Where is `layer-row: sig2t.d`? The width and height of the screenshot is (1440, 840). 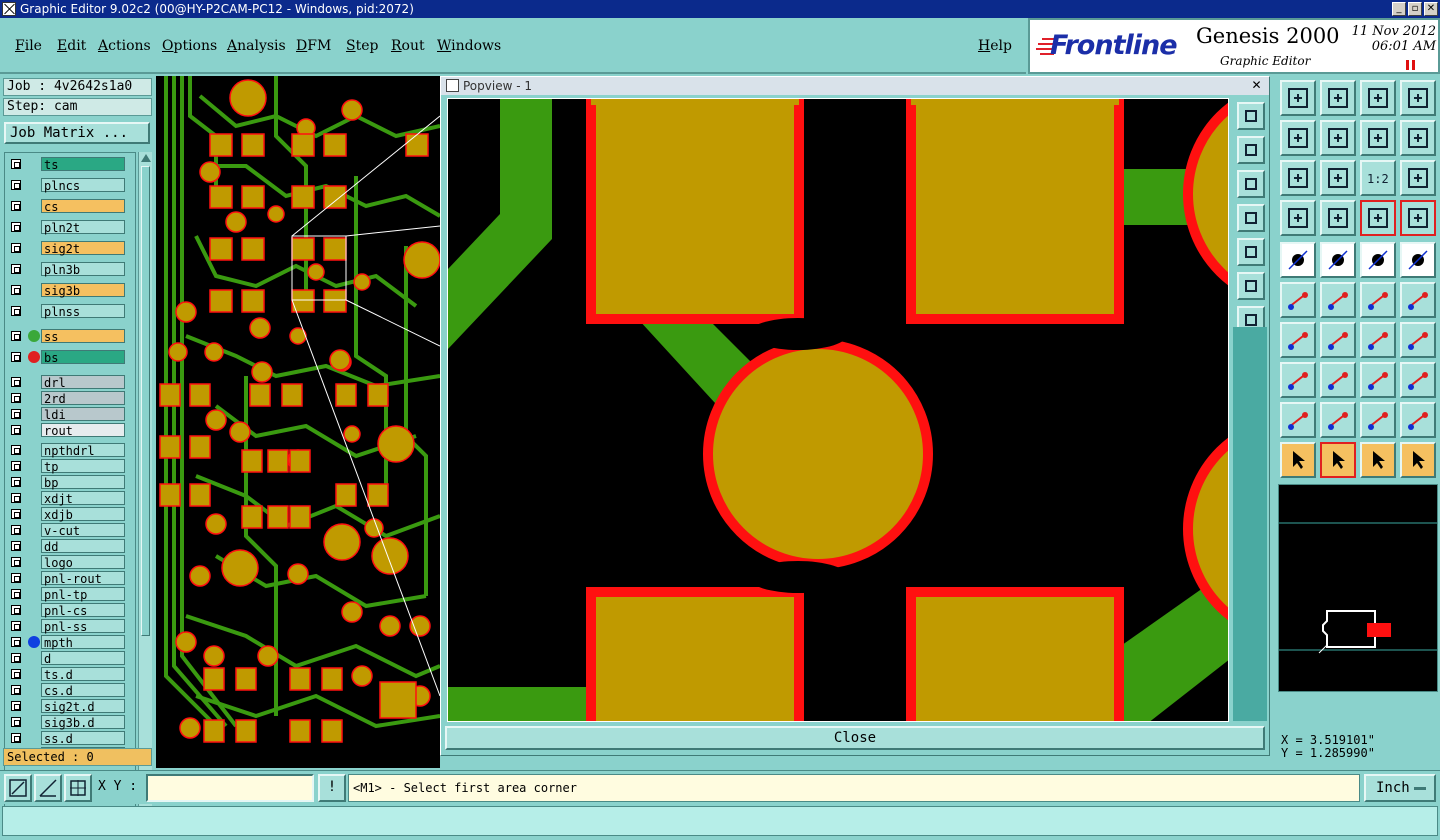 layer-row: sig2t.d is located at coordinates (66, 706).